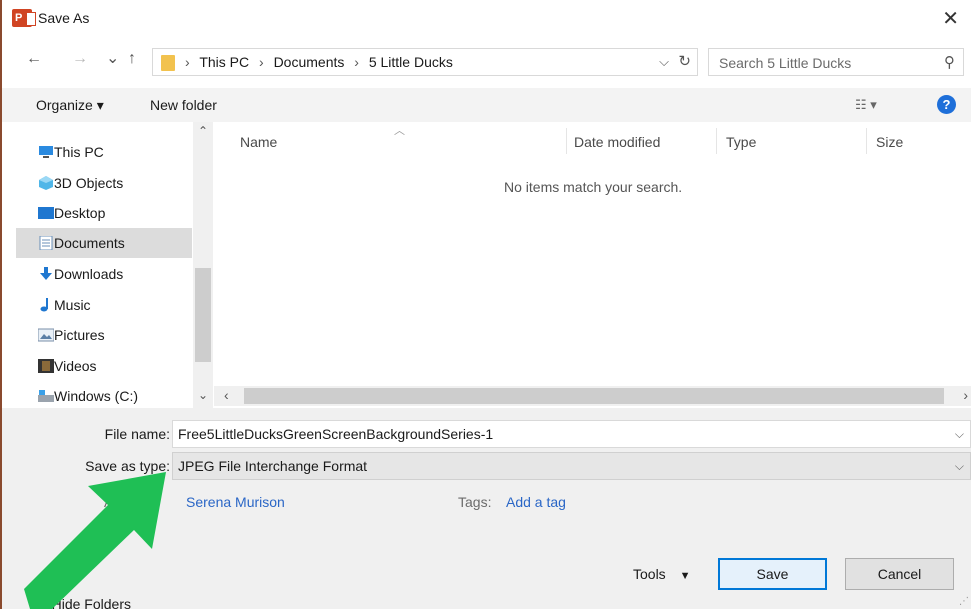 The image size is (971, 609). I want to click on hide-folders-button: ⌃ Hide Folders, so click(79, 602).